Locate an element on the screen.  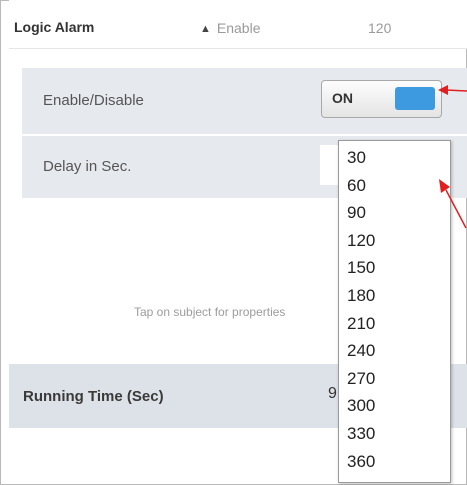
enable-toggle-switch: ON is located at coordinates (381, 99).